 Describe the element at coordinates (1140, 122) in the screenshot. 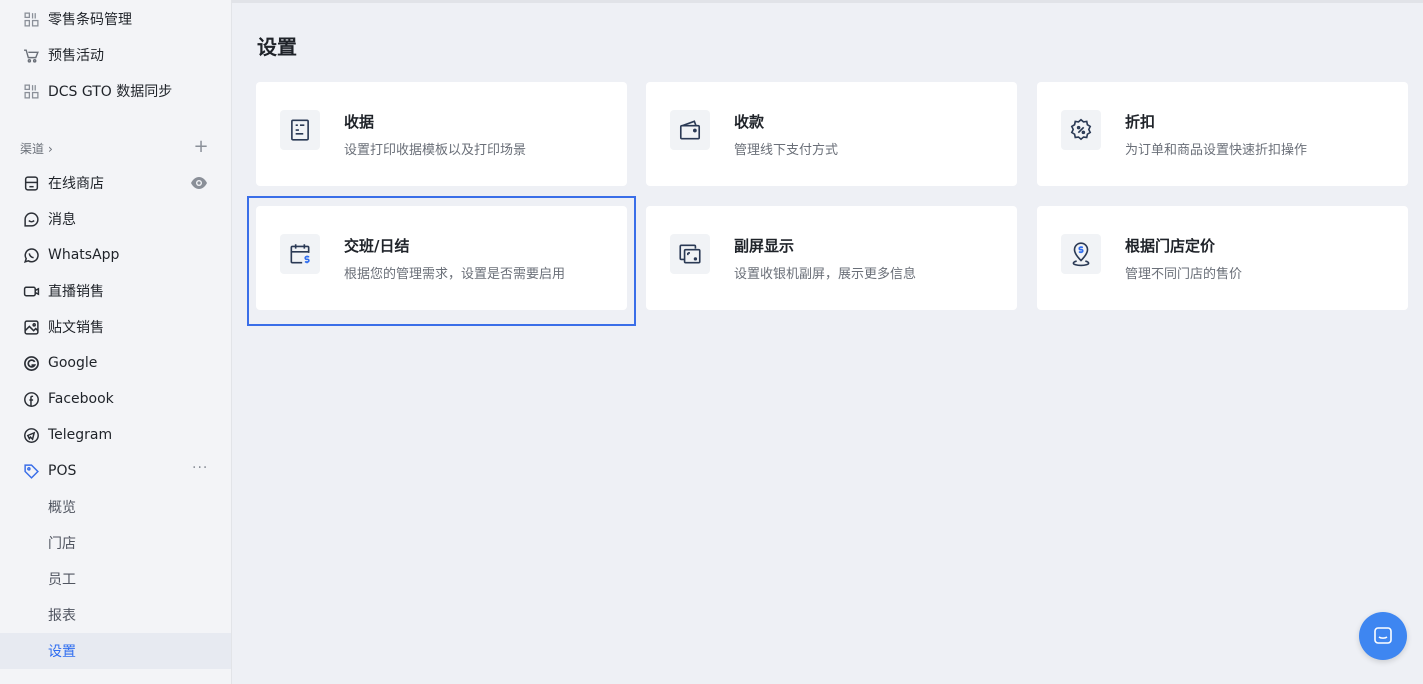

I see `card-title: 折扣` at that location.